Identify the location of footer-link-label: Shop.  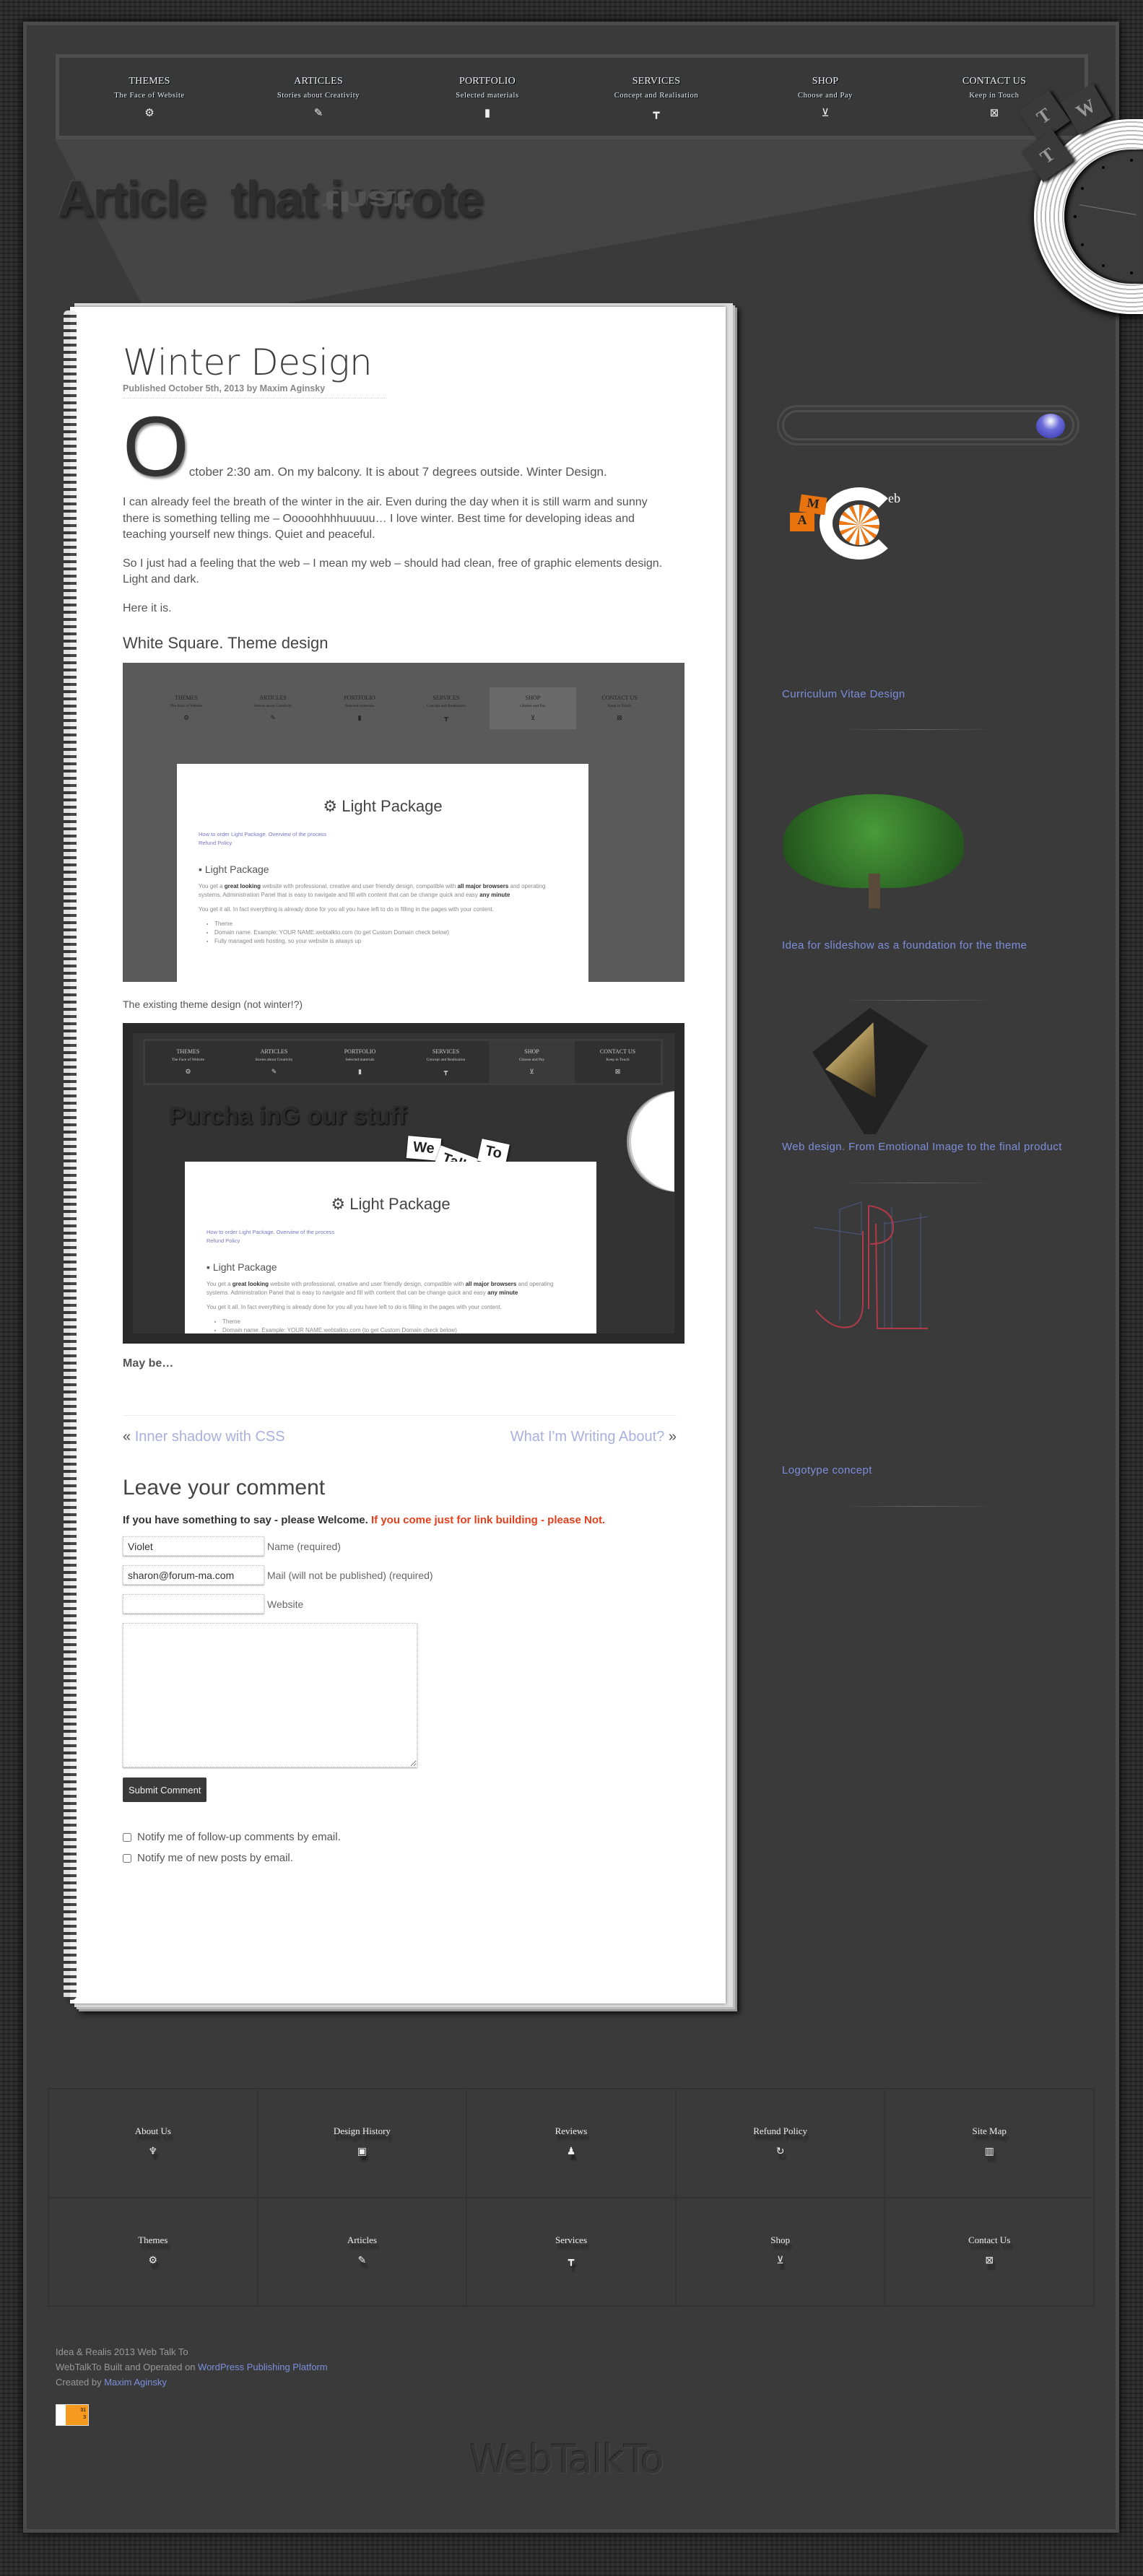
(780, 2239).